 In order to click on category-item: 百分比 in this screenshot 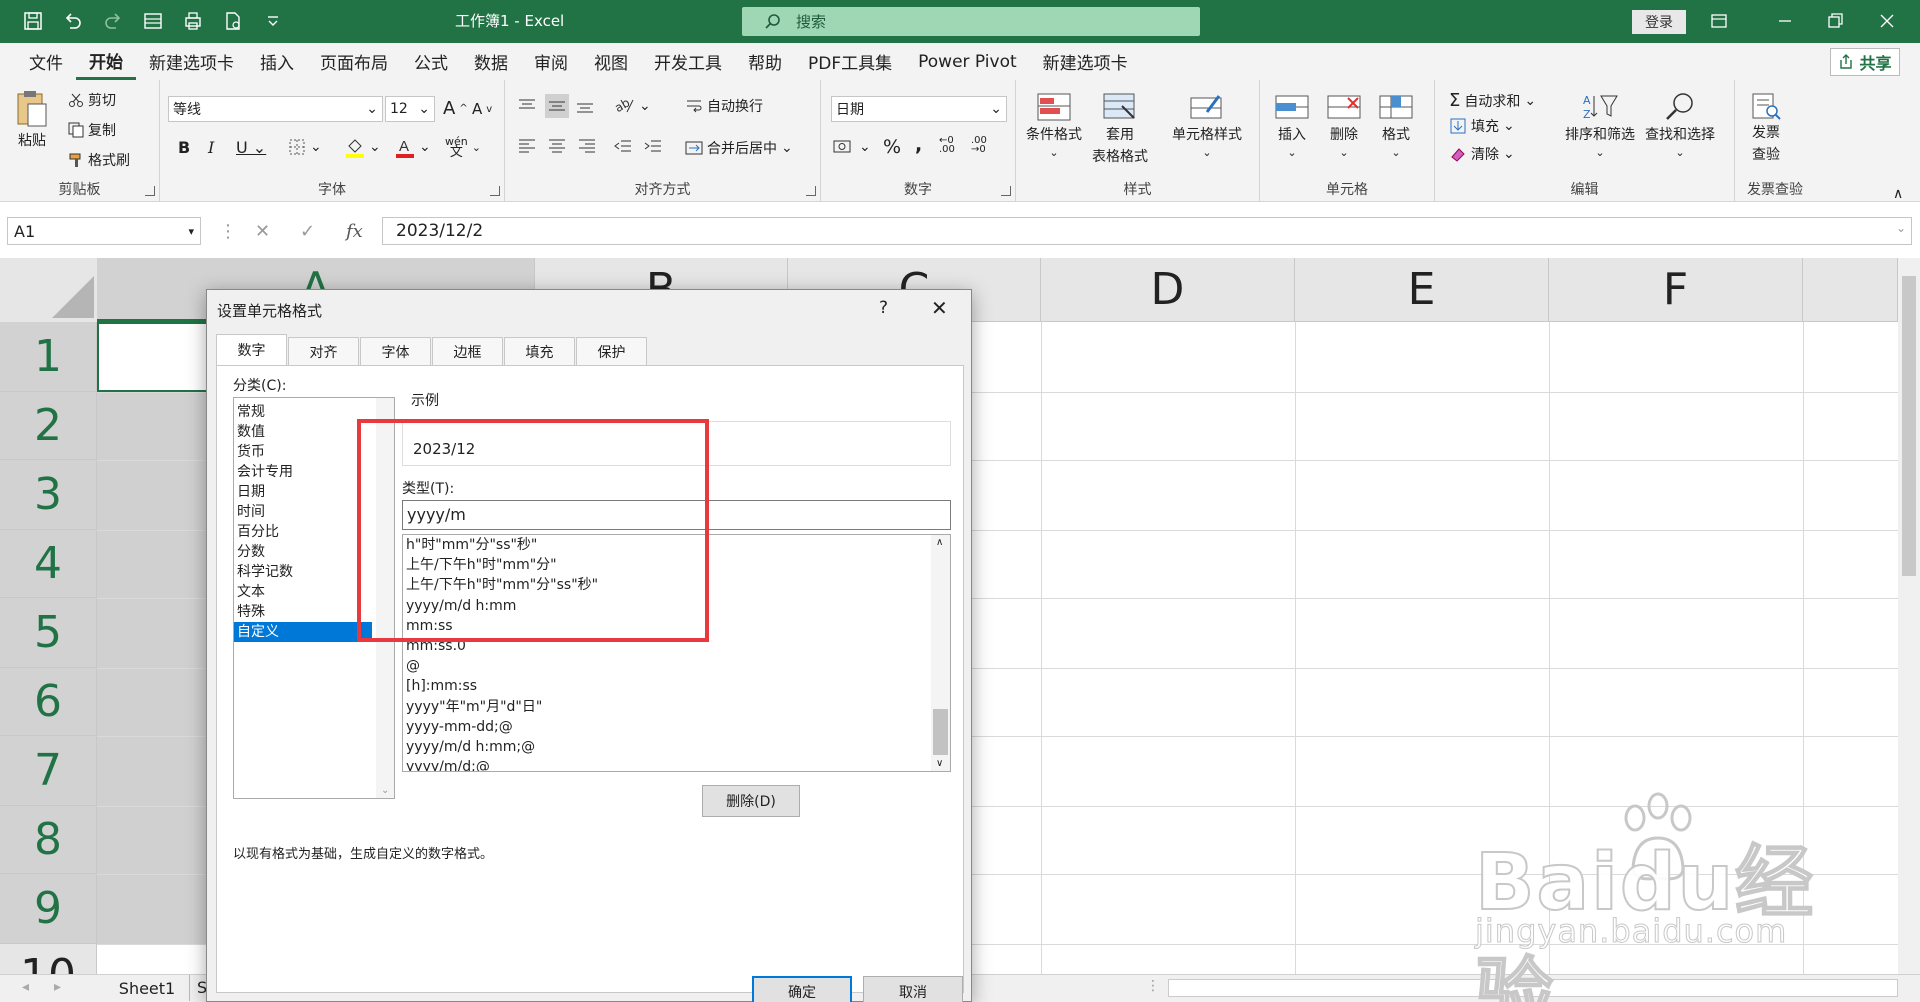, I will do `click(303, 532)`.